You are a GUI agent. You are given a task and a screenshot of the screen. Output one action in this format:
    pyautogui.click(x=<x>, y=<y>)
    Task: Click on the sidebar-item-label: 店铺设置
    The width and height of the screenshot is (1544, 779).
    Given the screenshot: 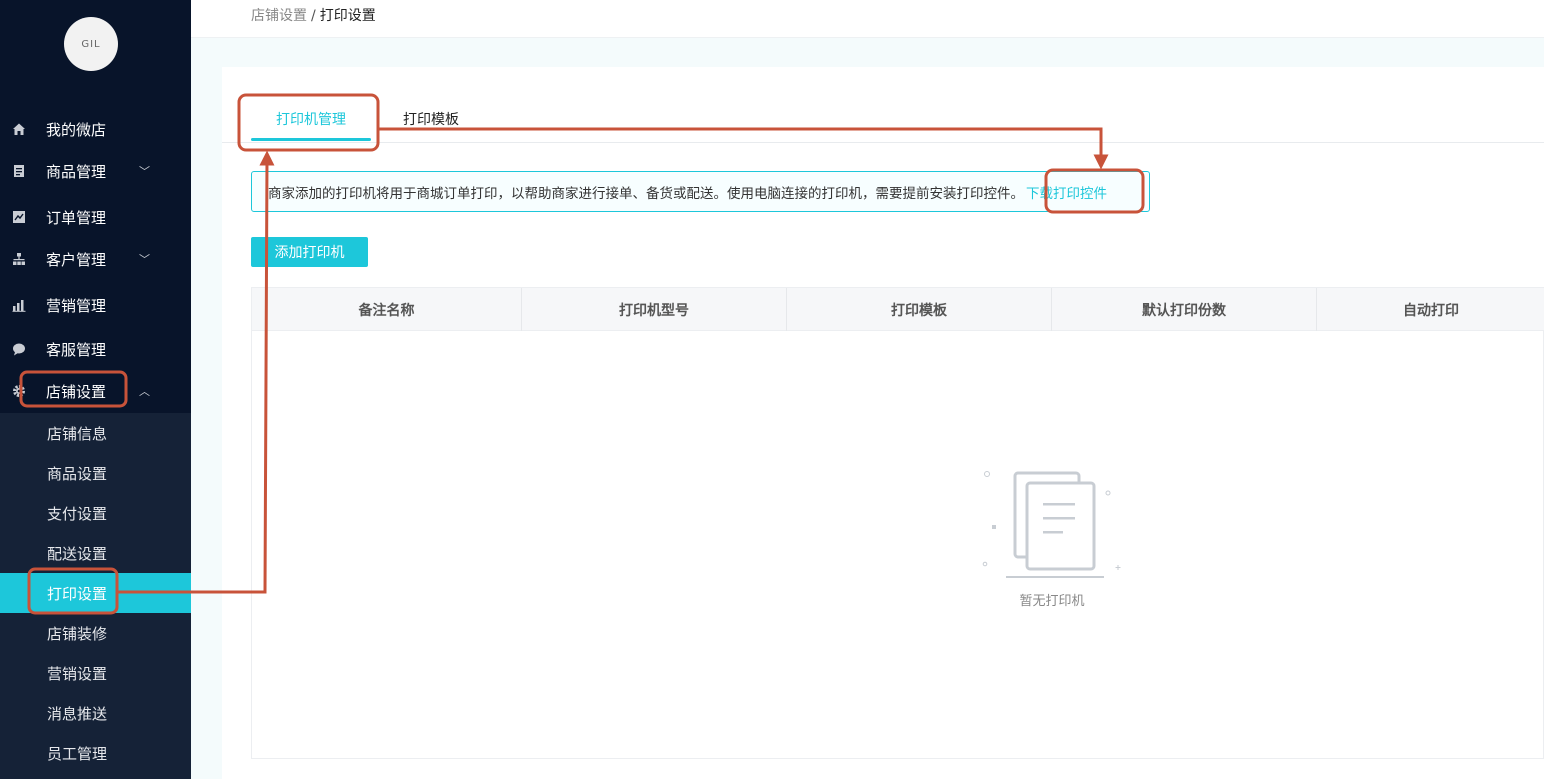 What is the action you would take?
    pyautogui.click(x=76, y=391)
    